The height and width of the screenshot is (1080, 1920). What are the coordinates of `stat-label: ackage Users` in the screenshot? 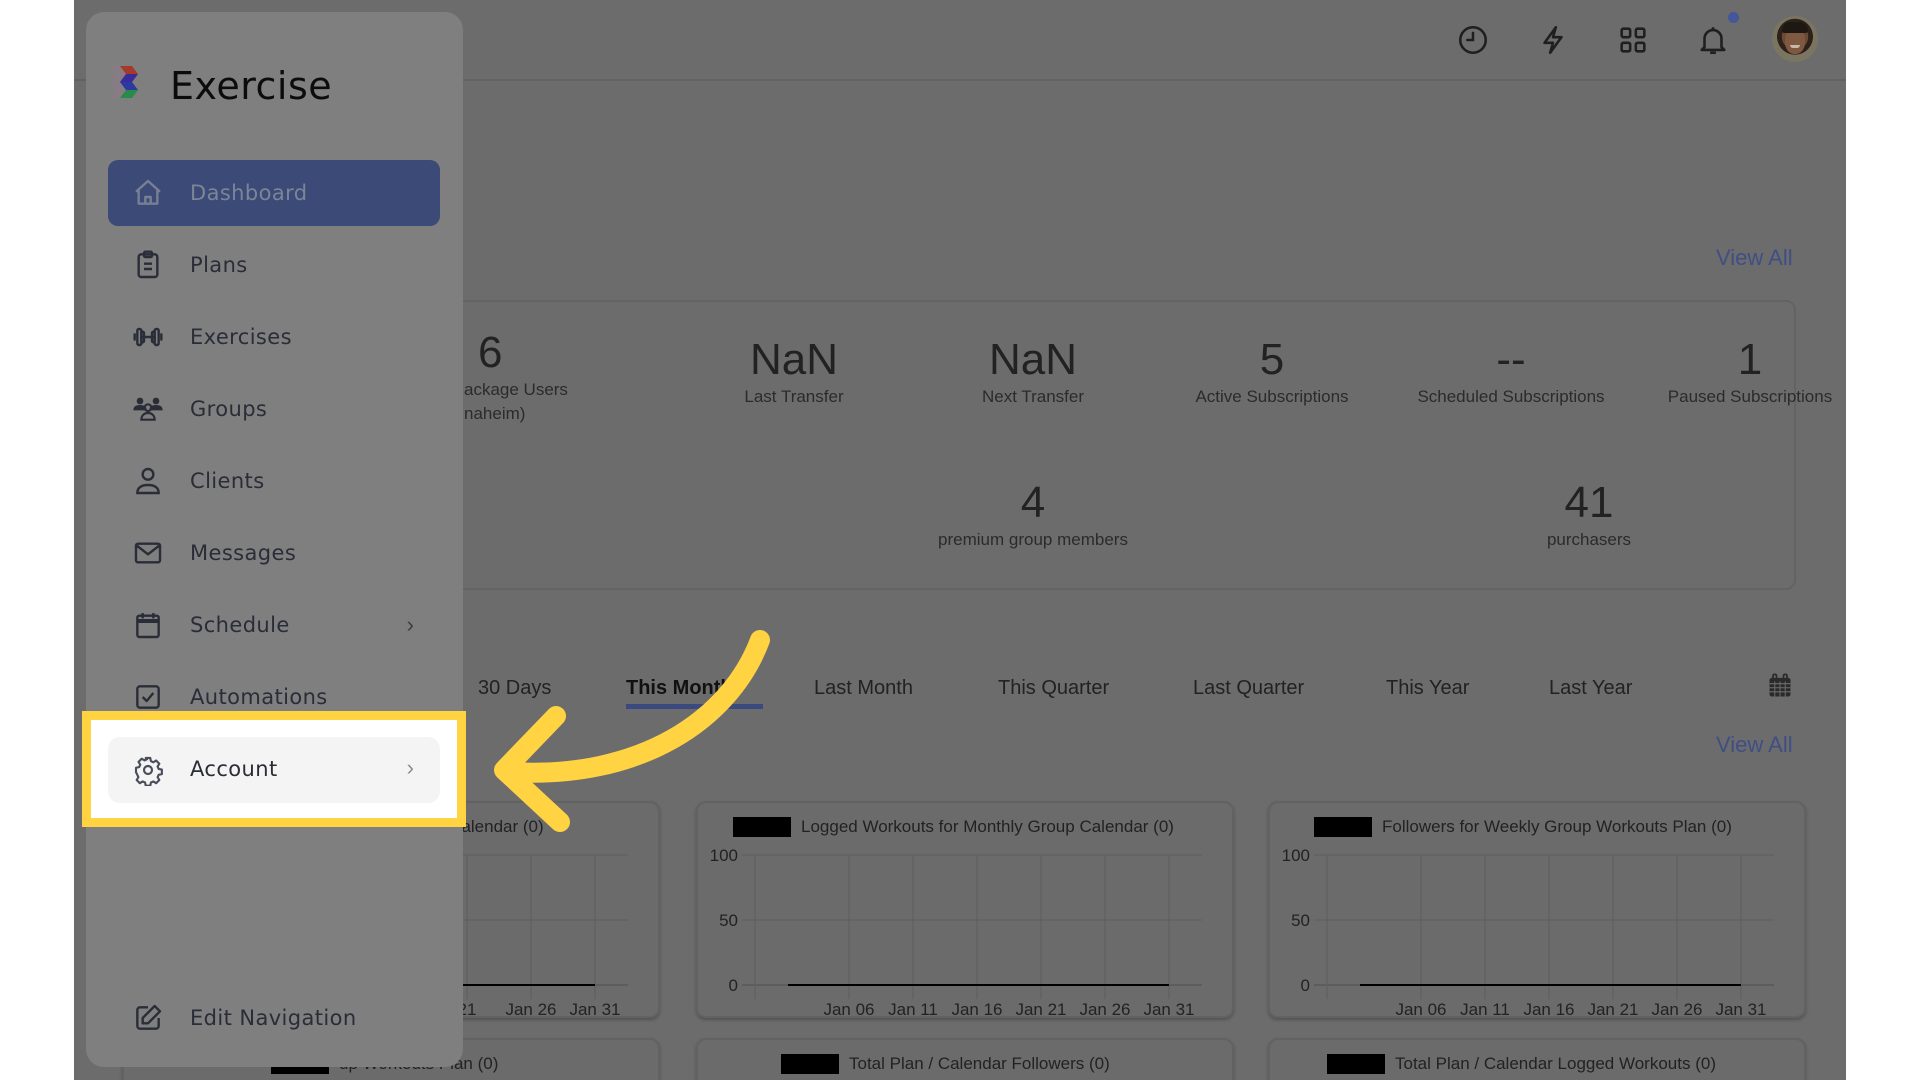 It's located at (516, 389).